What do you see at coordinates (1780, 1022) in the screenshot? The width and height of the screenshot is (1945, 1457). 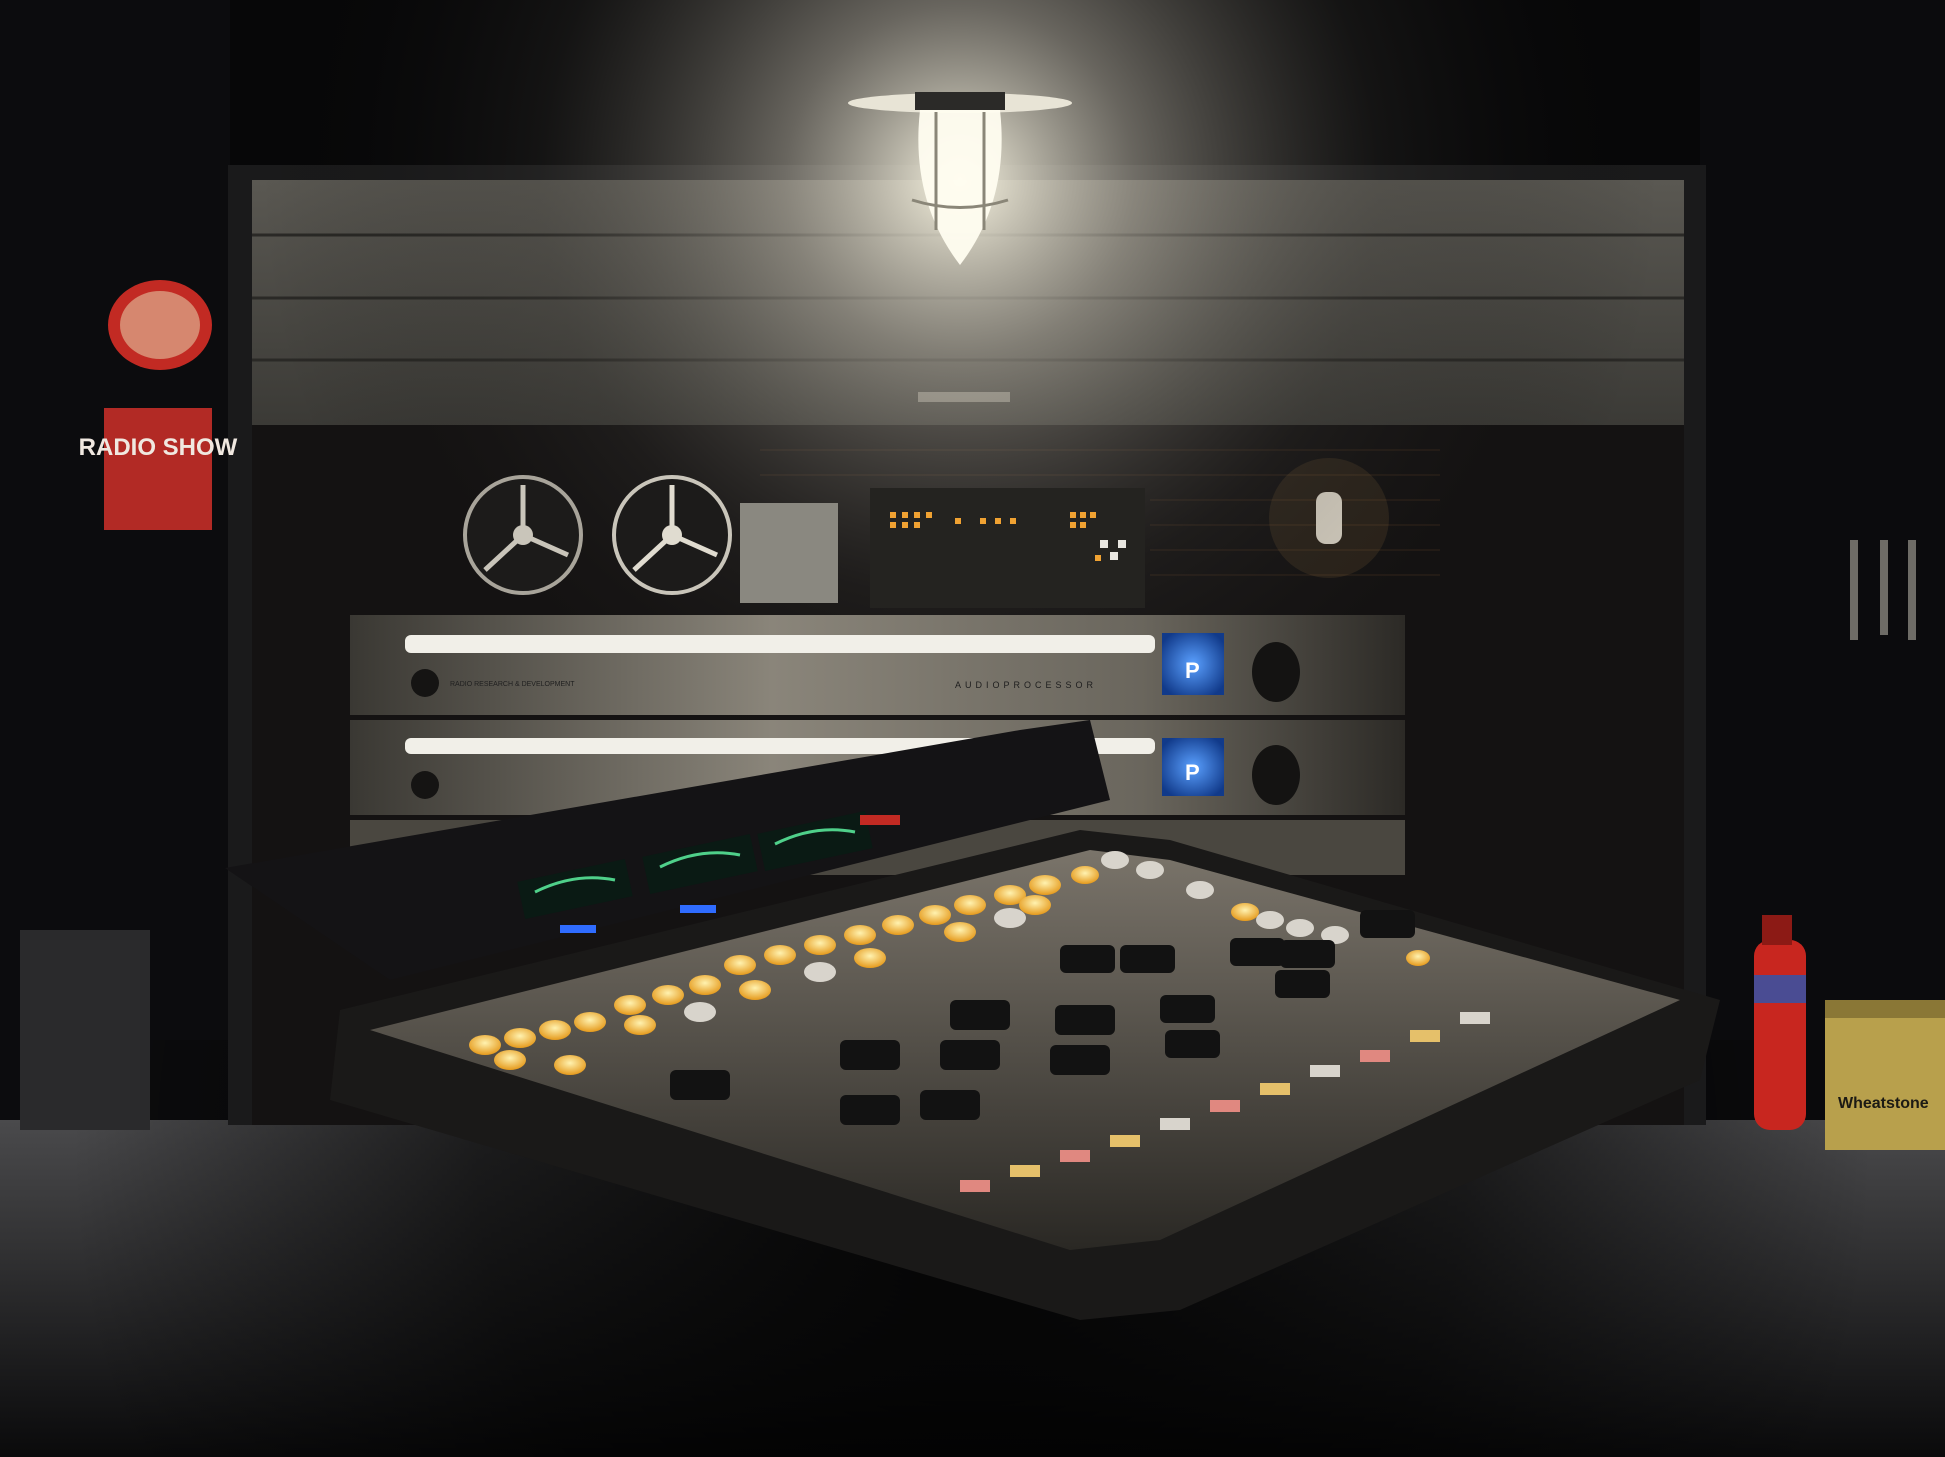 I see `fire-extinguisher` at bounding box center [1780, 1022].